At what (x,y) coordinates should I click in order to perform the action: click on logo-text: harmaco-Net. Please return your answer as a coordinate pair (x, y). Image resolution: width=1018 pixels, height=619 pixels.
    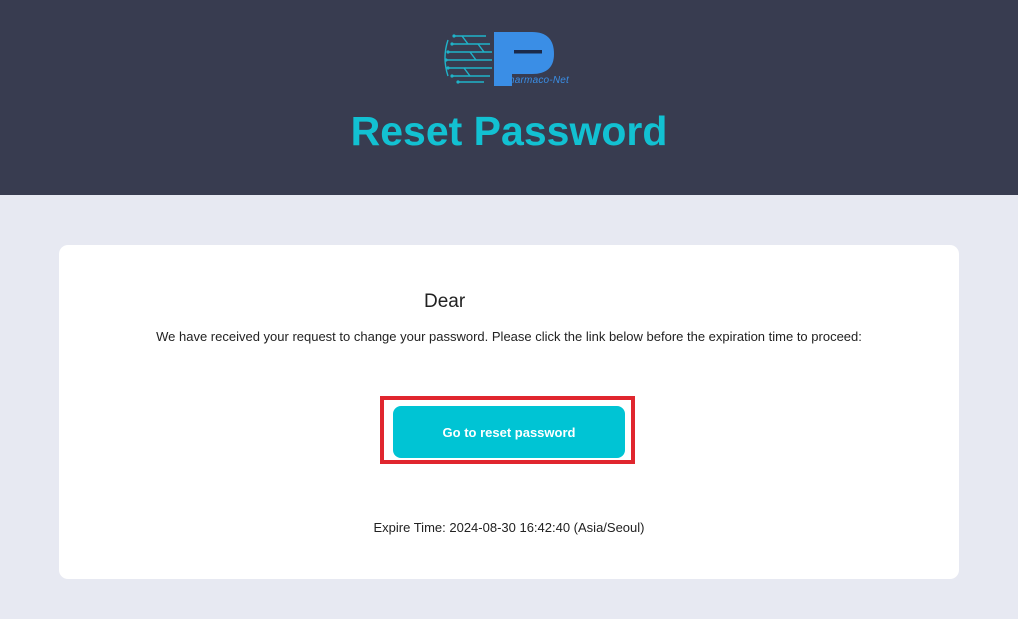
    Looking at the image, I should click on (539, 80).